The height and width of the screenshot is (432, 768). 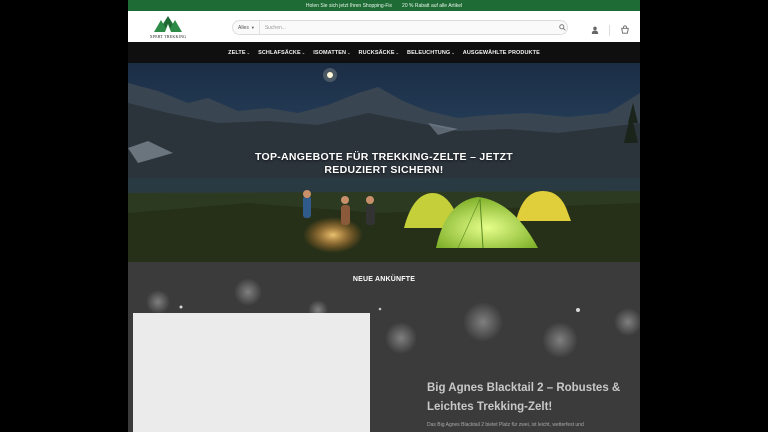 I want to click on hero-title-line-1: TOP-ANGEBOTE FÜR TREKKING-ZELTE – JETZT, so click(x=384, y=157).